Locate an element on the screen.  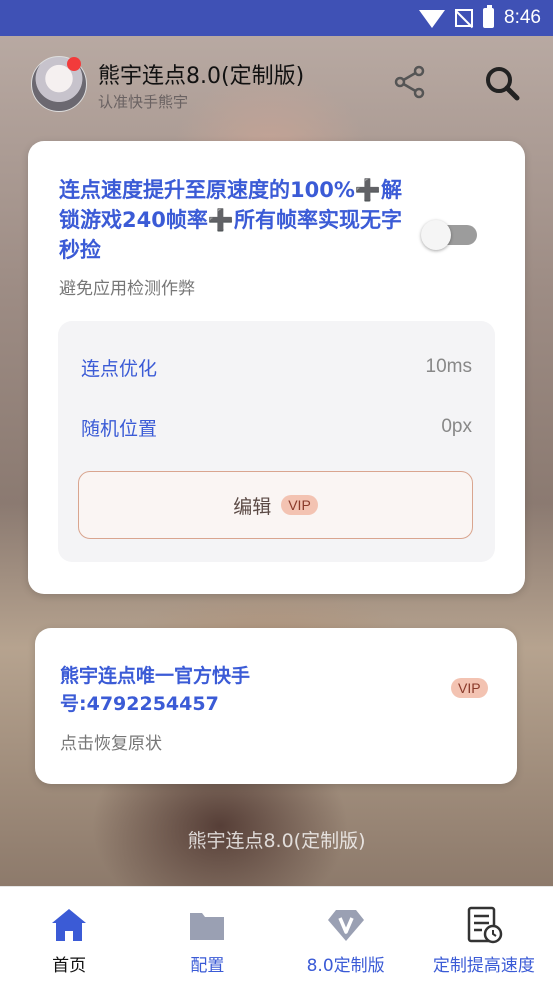
app-title: 熊宇连点8.0(定制版) is located at coordinates (201, 76).